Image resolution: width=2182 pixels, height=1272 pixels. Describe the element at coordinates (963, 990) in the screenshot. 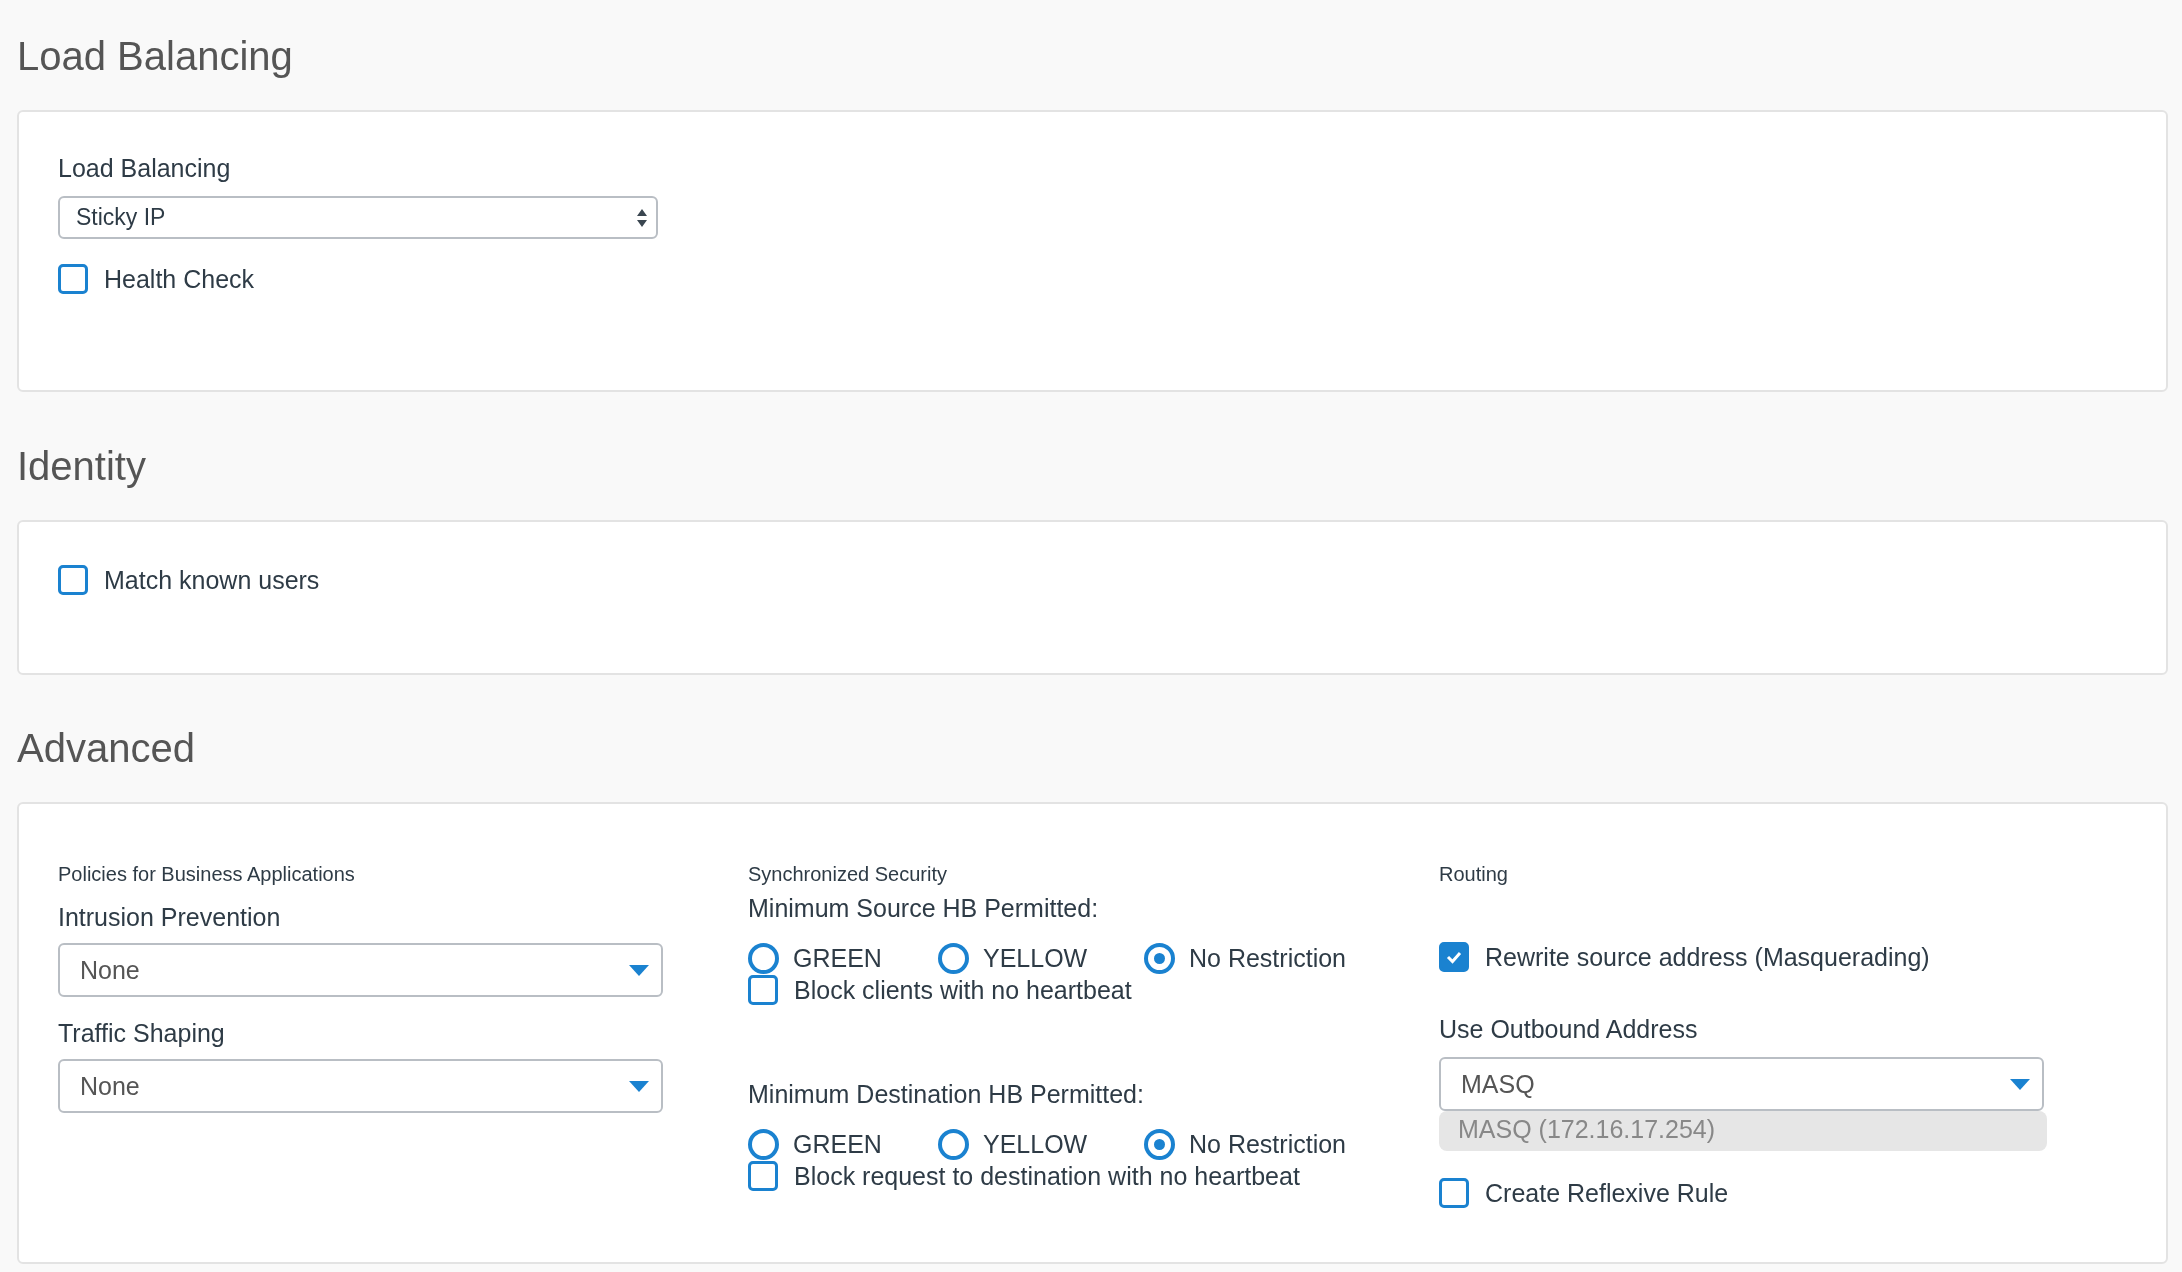

I see `checkbox-label: Block clients with no heartbeat` at that location.